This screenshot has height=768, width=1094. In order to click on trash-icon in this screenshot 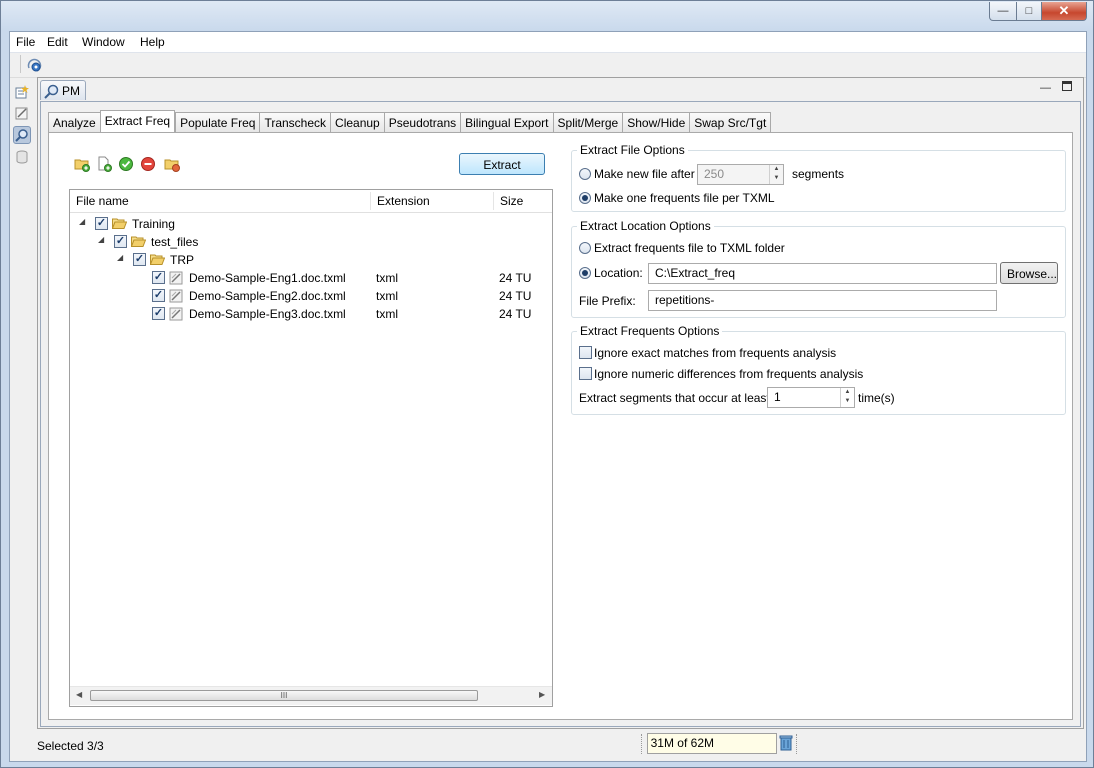, I will do `click(786, 743)`.